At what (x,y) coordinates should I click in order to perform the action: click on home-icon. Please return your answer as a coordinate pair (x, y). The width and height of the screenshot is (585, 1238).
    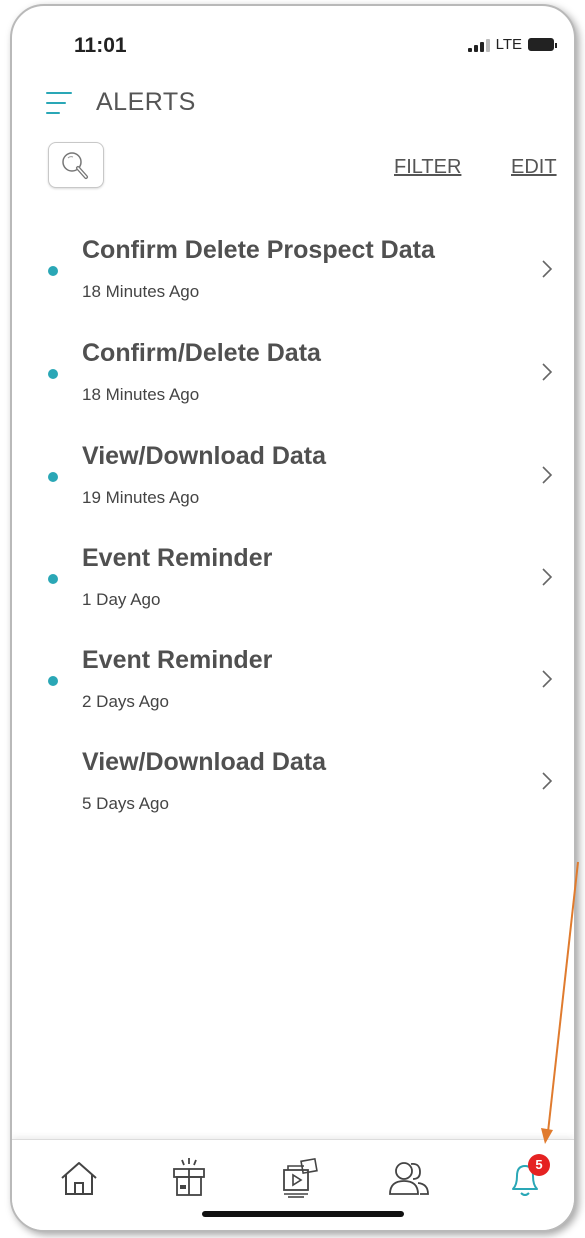
    Looking at the image, I should click on (79, 1178).